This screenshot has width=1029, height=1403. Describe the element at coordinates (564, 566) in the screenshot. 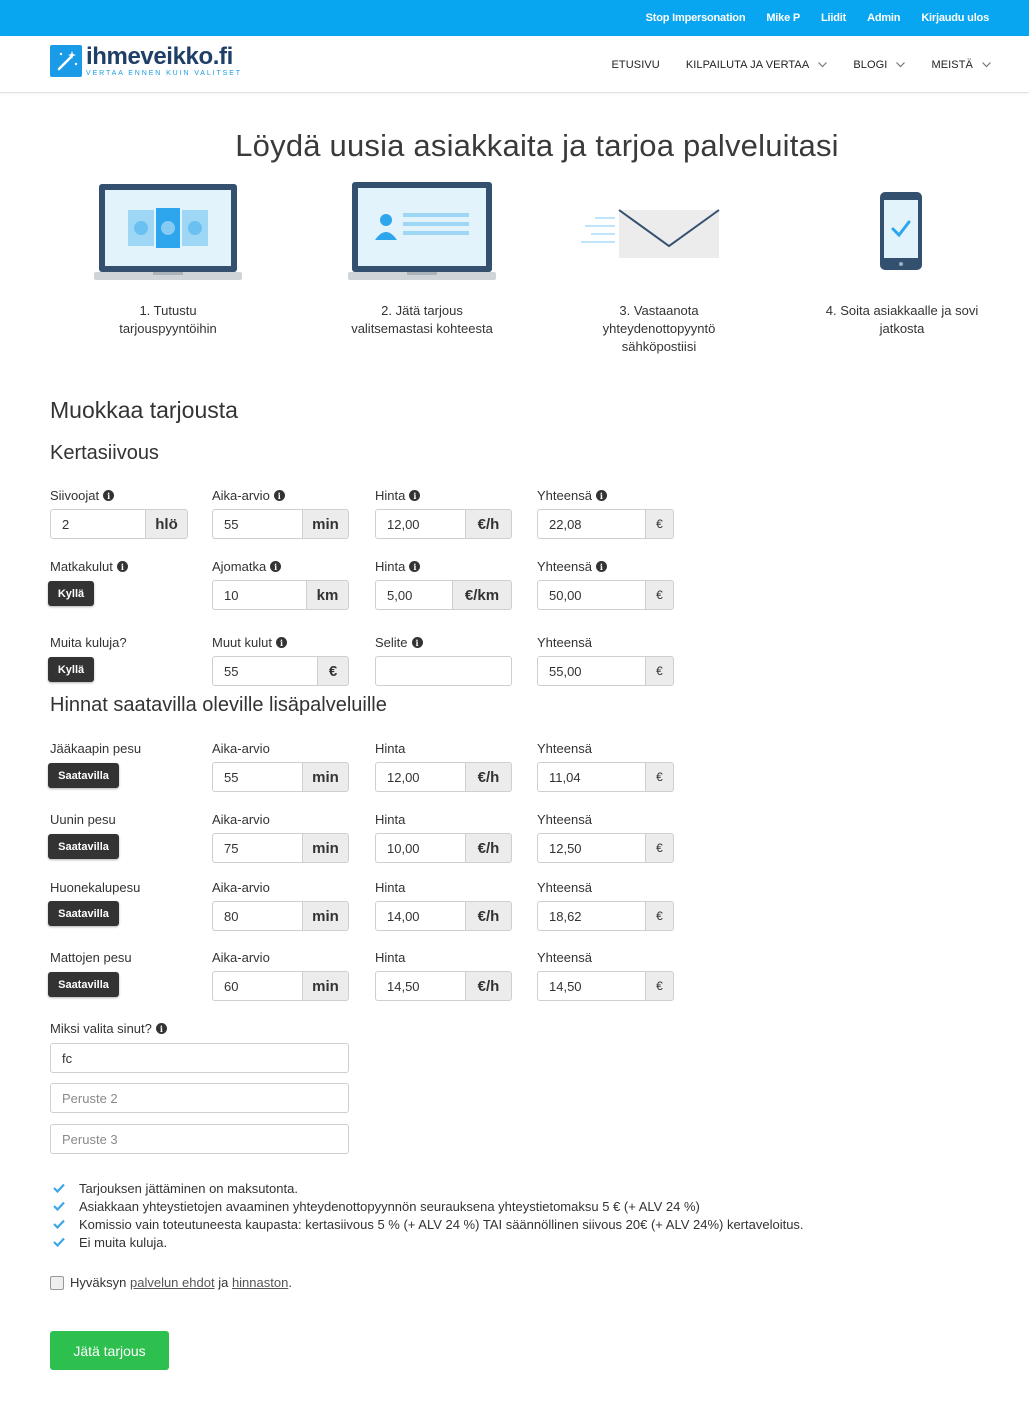

I see `label-text: Yhteensä` at that location.